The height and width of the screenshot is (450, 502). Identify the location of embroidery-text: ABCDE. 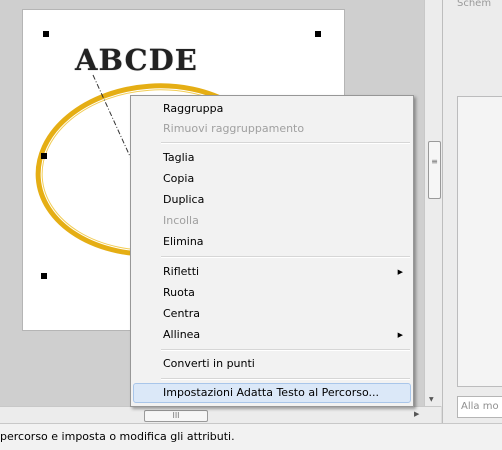
(136, 60).